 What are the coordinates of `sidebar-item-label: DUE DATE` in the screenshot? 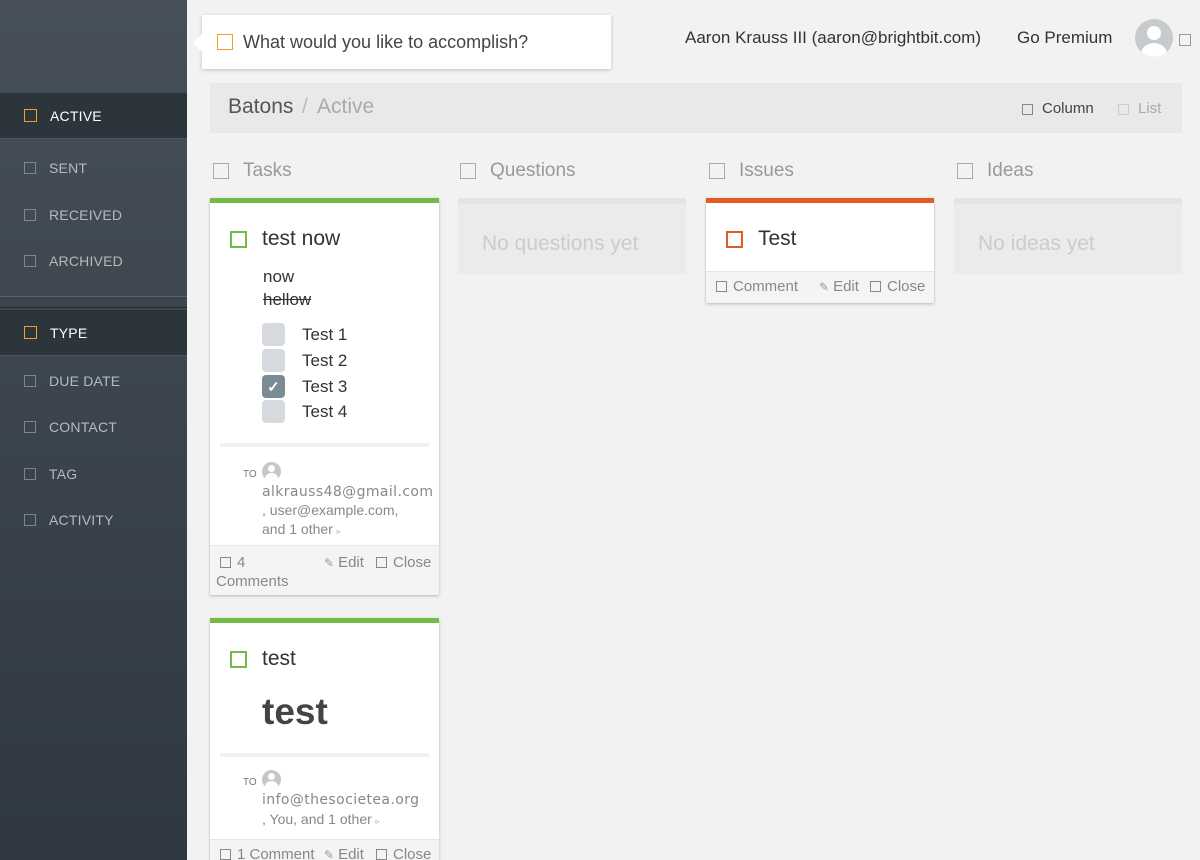 It's located at (85, 380).